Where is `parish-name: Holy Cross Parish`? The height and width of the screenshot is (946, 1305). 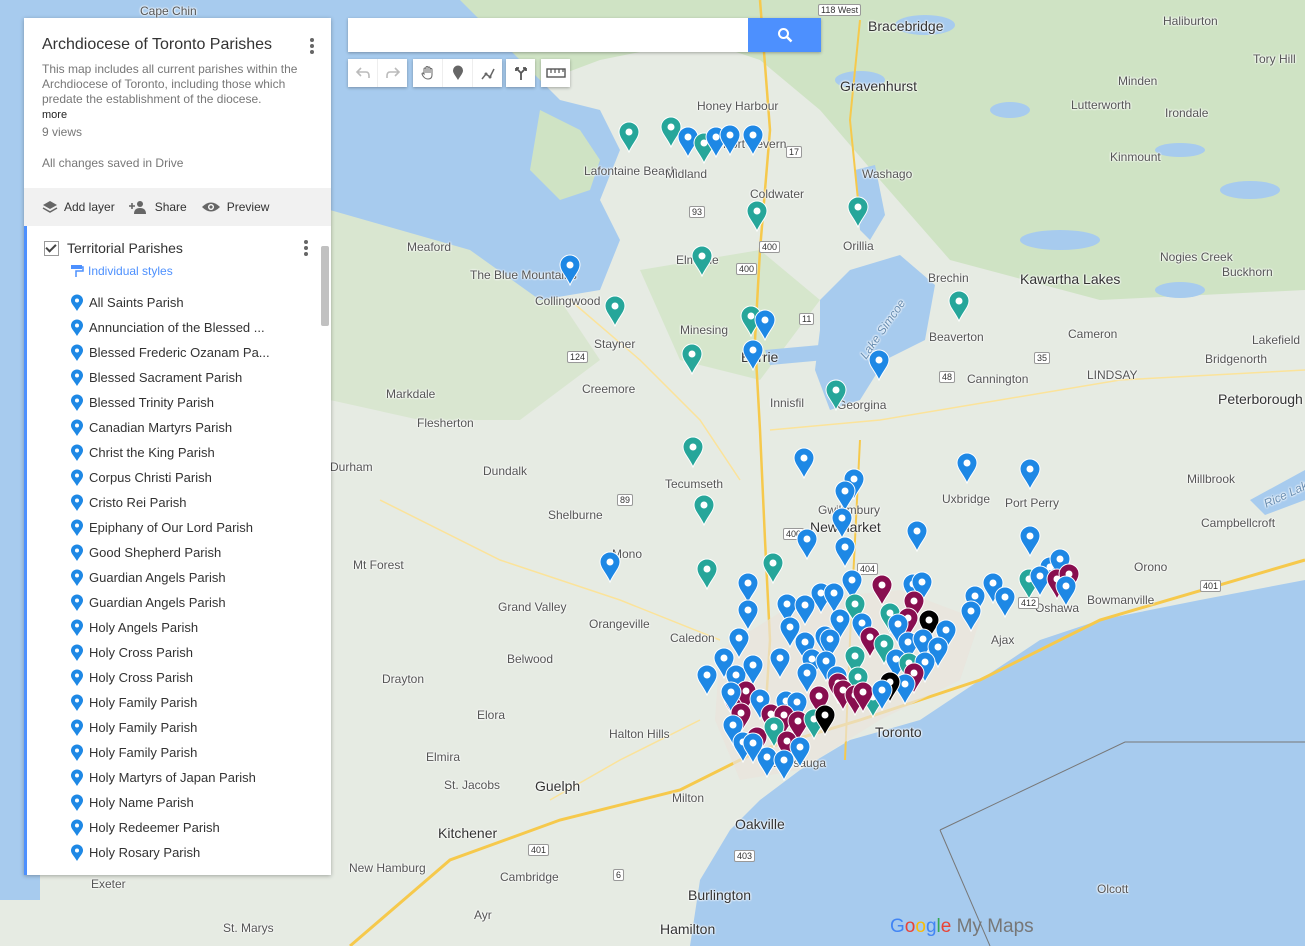
parish-name: Holy Cross Parish is located at coordinates (141, 677).